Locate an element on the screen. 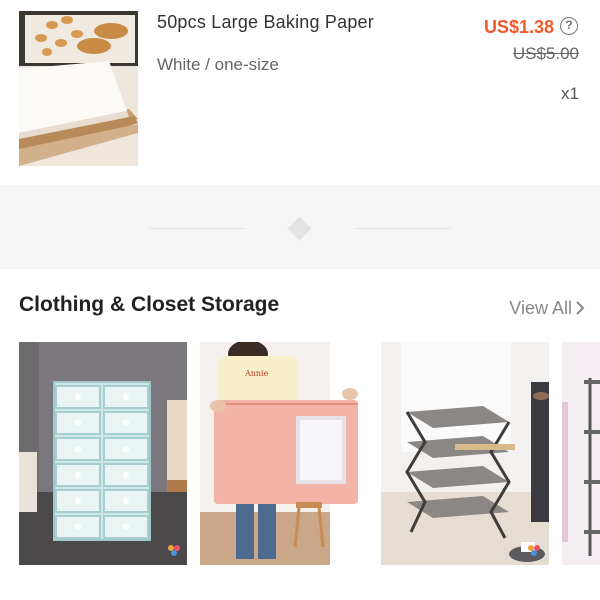 The image size is (600, 600). foldable-shoe-rack-image is located at coordinates (465, 453).